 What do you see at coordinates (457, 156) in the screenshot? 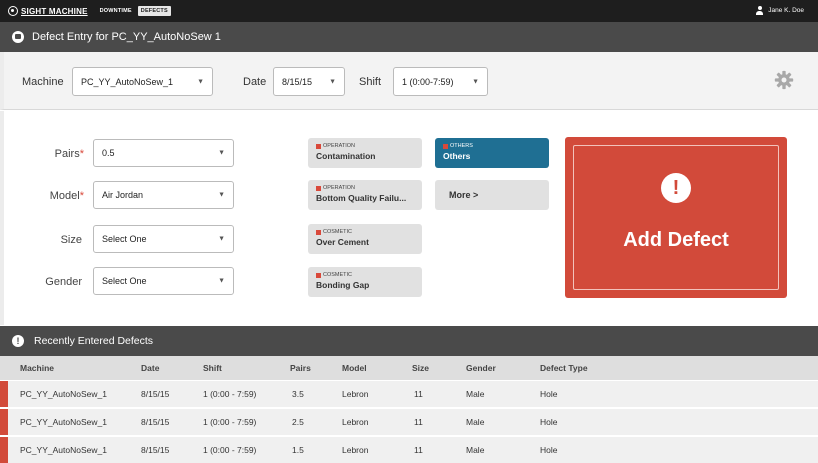
I see `tile-name: Others` at bounding box center [457, 156].